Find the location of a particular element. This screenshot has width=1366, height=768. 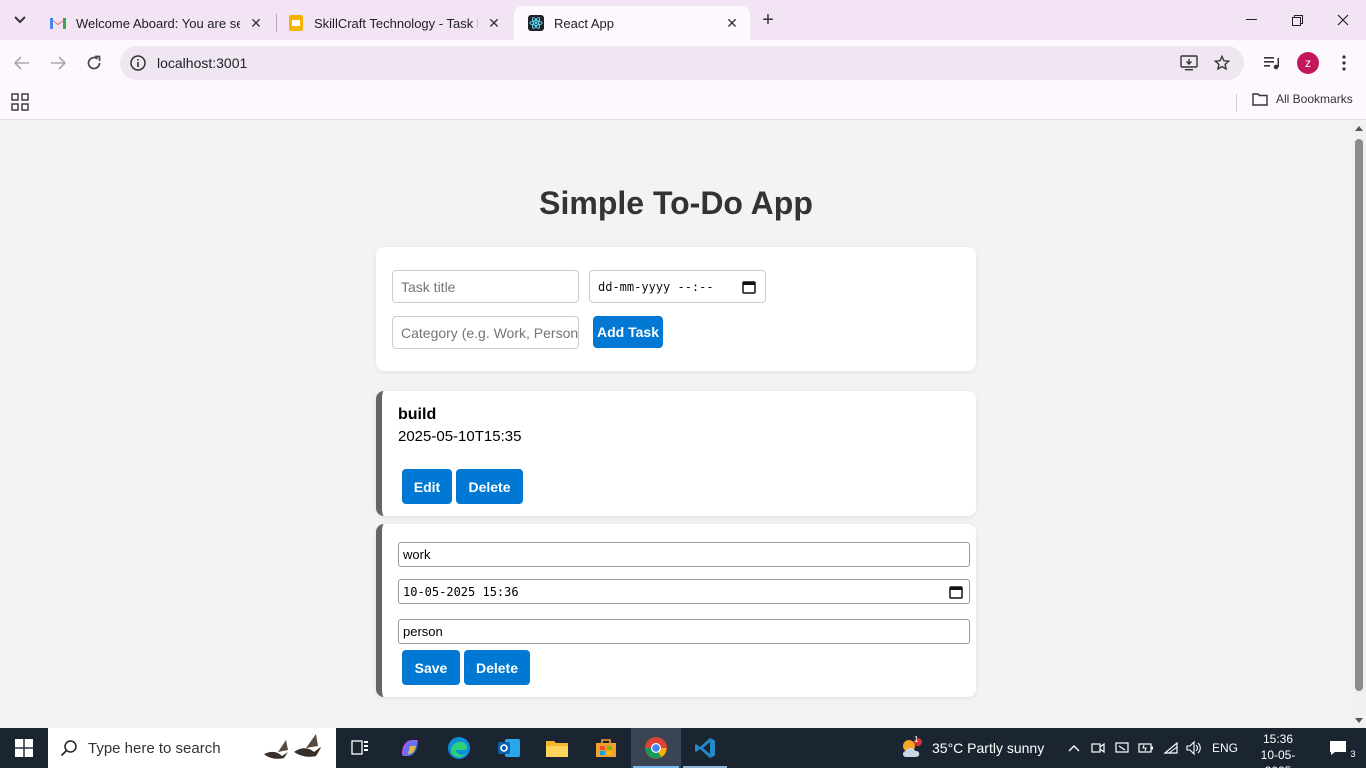

close-window-icon is located at coordinates (1343, 20).